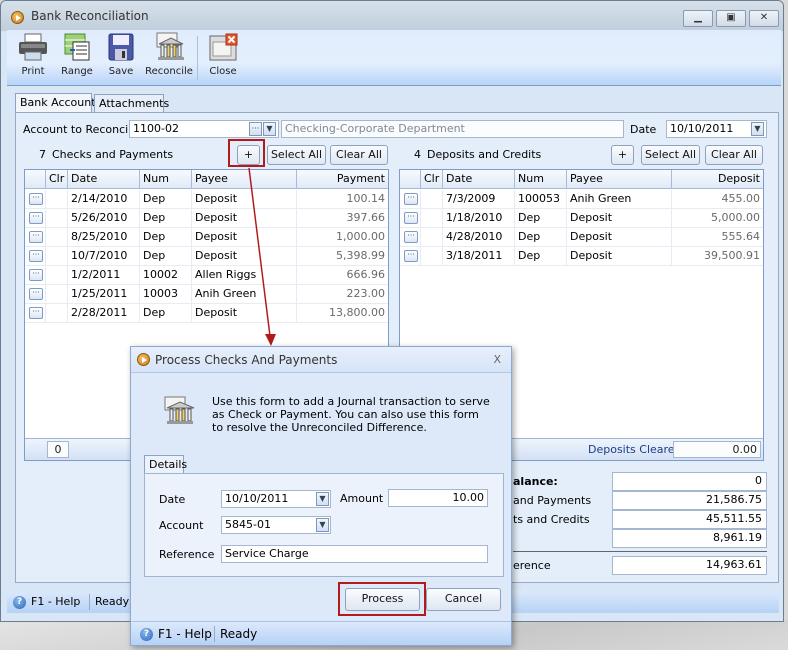 The height and width of the screenshot is (650, 788). Describe the element at coordinates (741, 236) in the screenshot. I see `amount-cell: 555.64` at that location.